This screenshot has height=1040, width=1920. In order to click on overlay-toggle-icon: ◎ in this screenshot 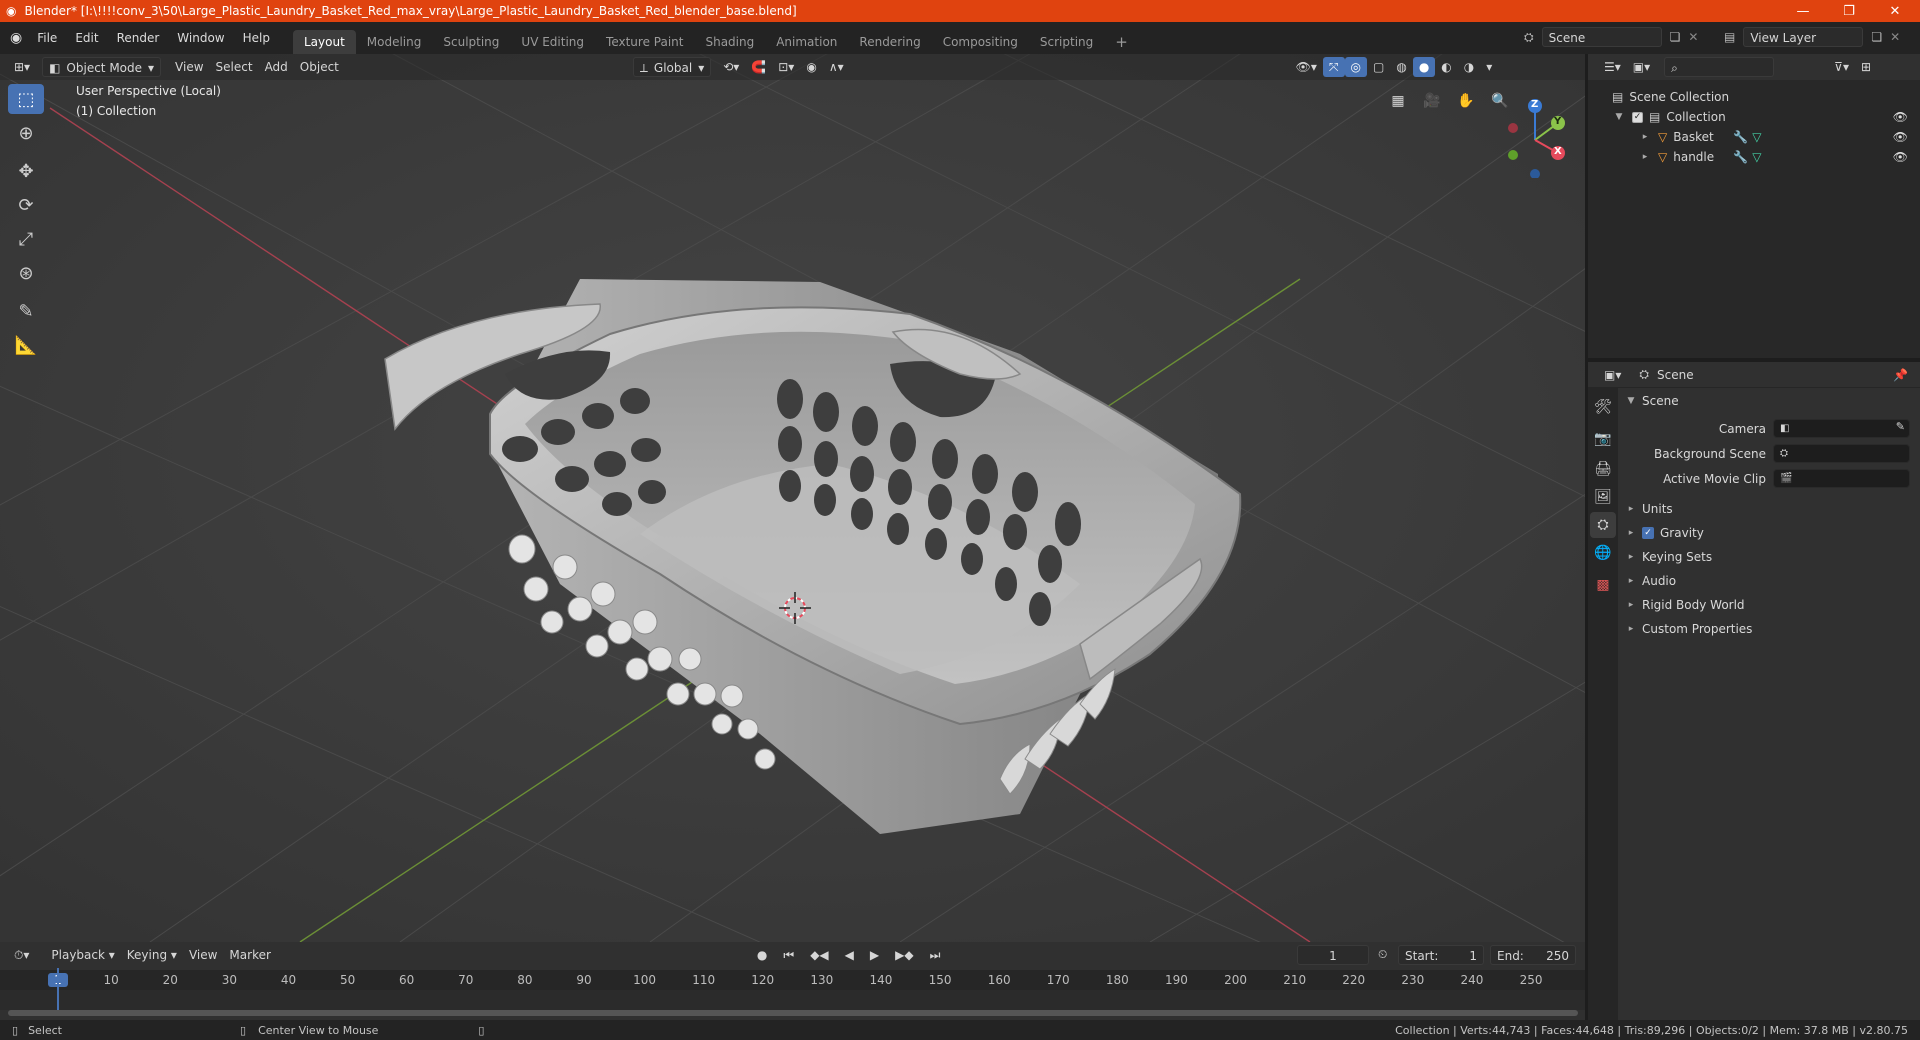, I will do `click(1355, 67)`.